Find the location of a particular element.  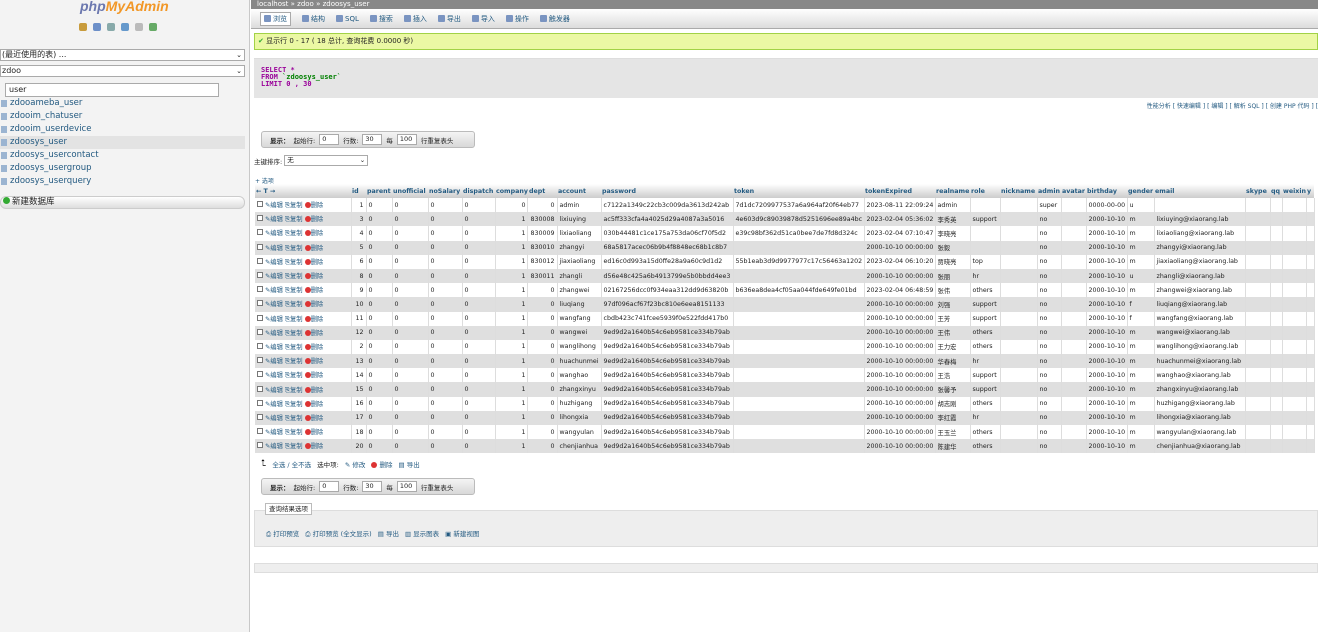

cell-id: 1 is located at coordinates (359, 205).